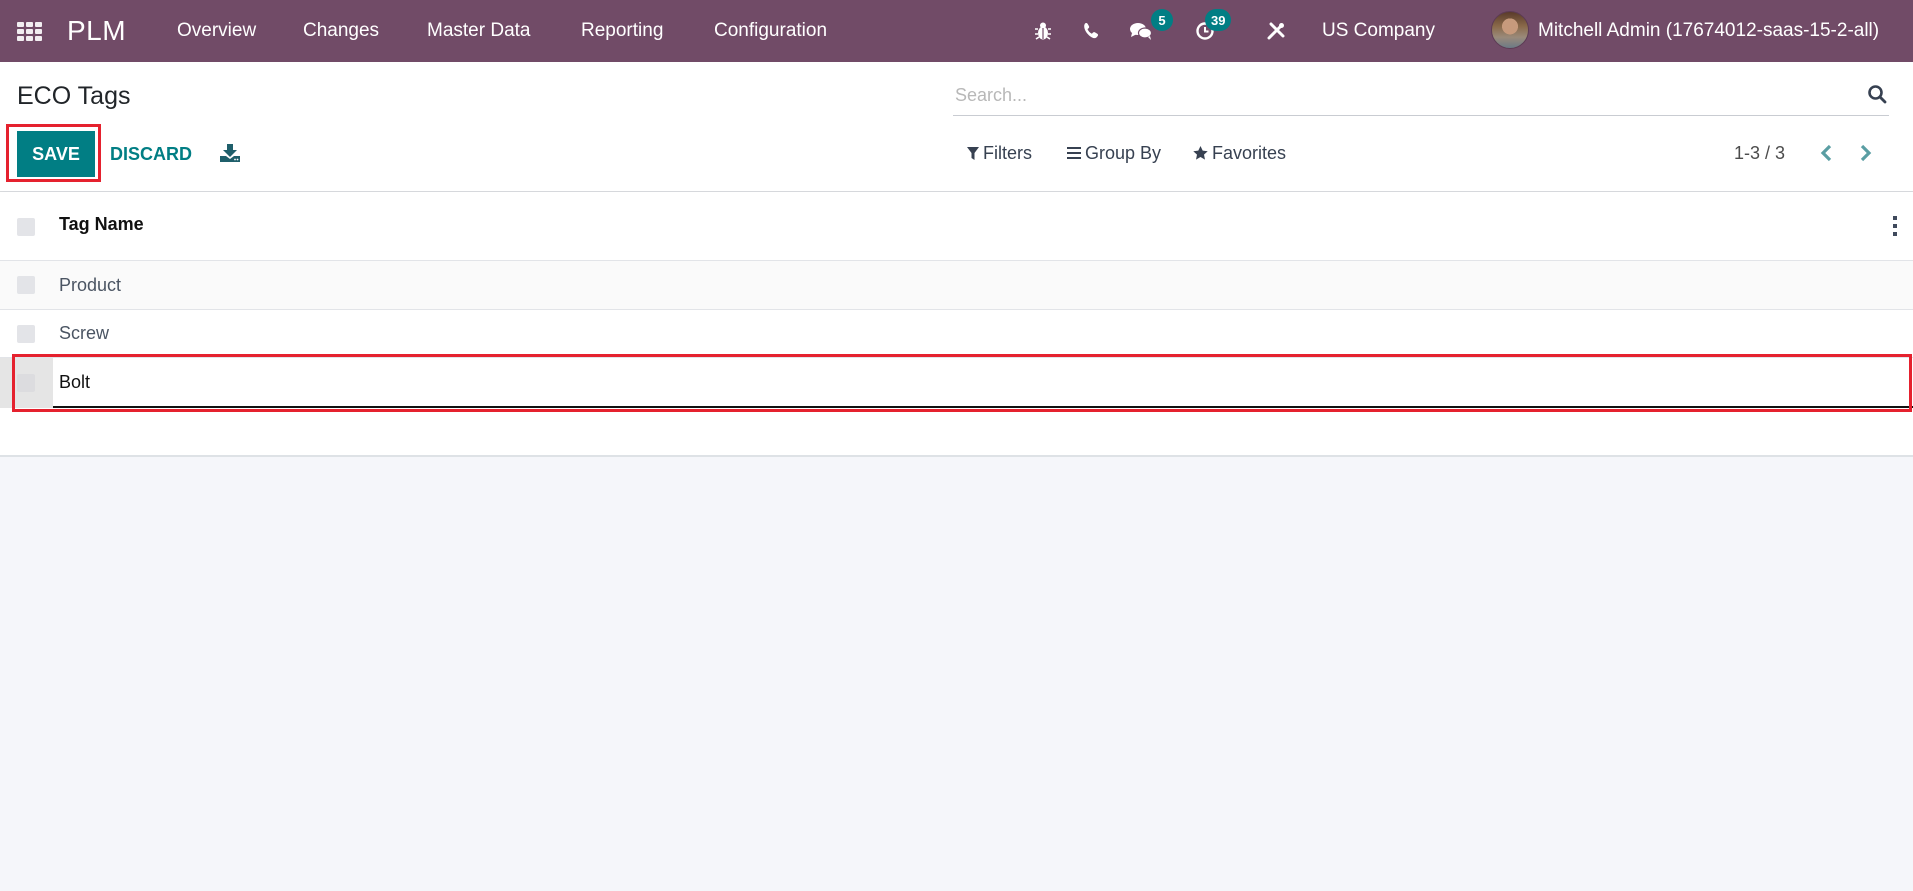 The image size is (1913, 891). What do you see at coordinates (101, 224) in the screenshot?
I see `column-header-tag-name: Tag Name` at bounding box center [101, 224].